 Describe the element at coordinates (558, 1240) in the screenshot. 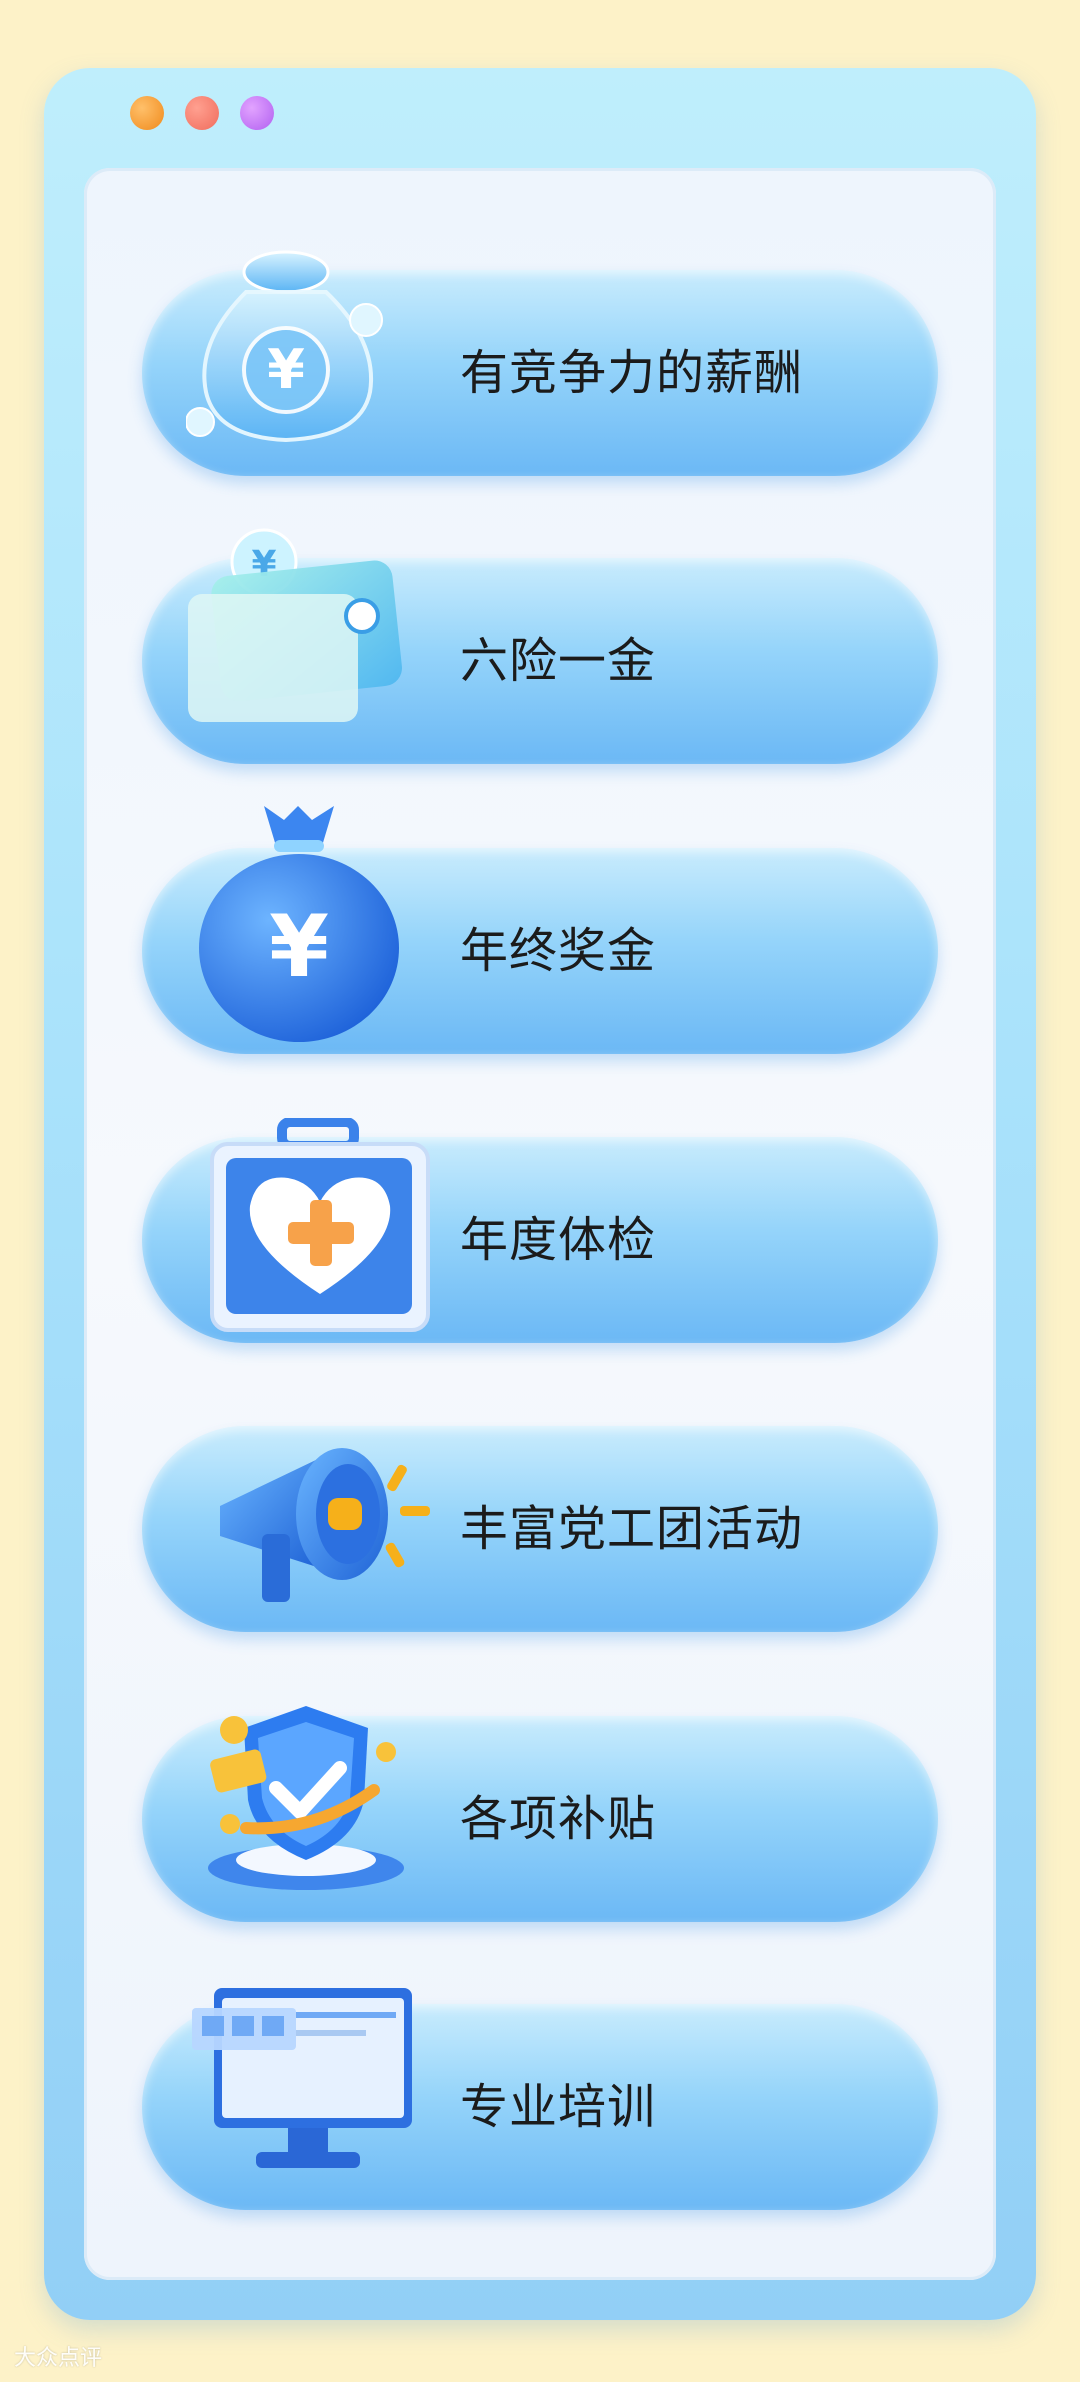

I see `benefit-label: 年度体检` at that location.